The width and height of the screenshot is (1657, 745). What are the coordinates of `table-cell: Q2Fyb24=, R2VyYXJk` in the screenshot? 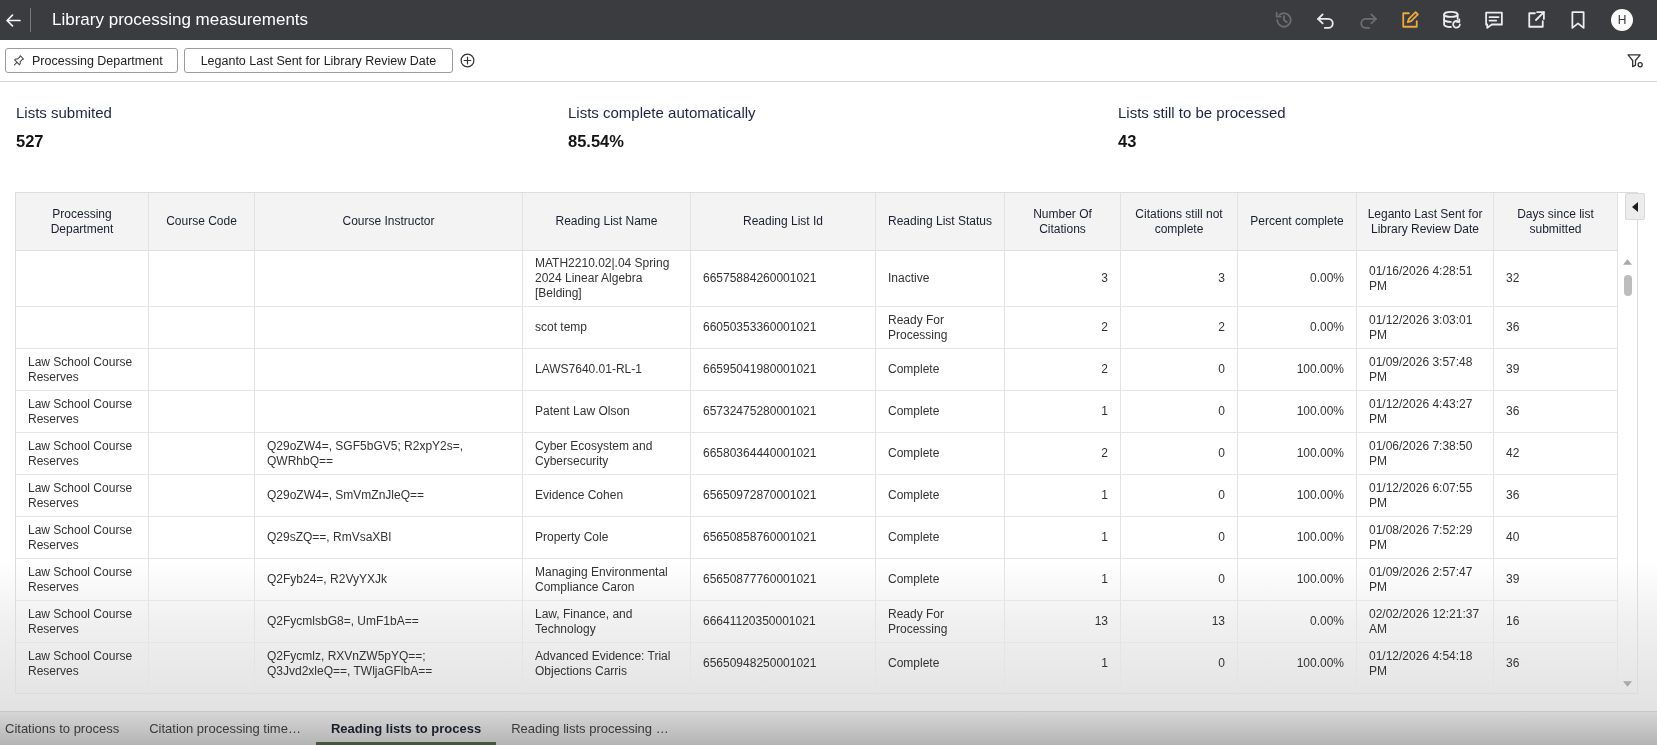 It's located at (389, 579).